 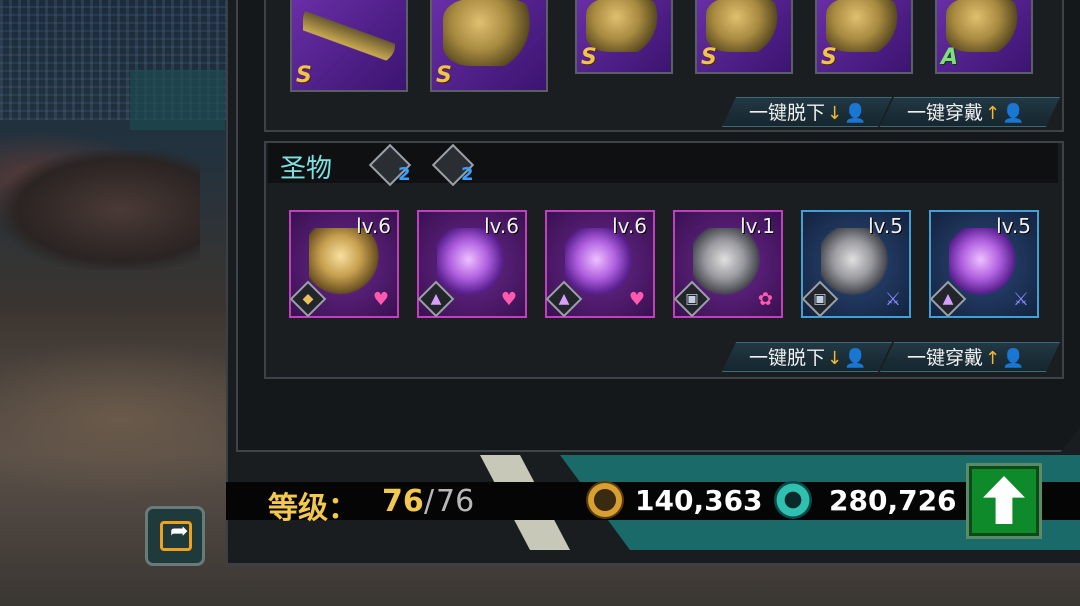 I want to click on relic-slot: lv.6 ◆ ♥, so click(x=344, y=264).